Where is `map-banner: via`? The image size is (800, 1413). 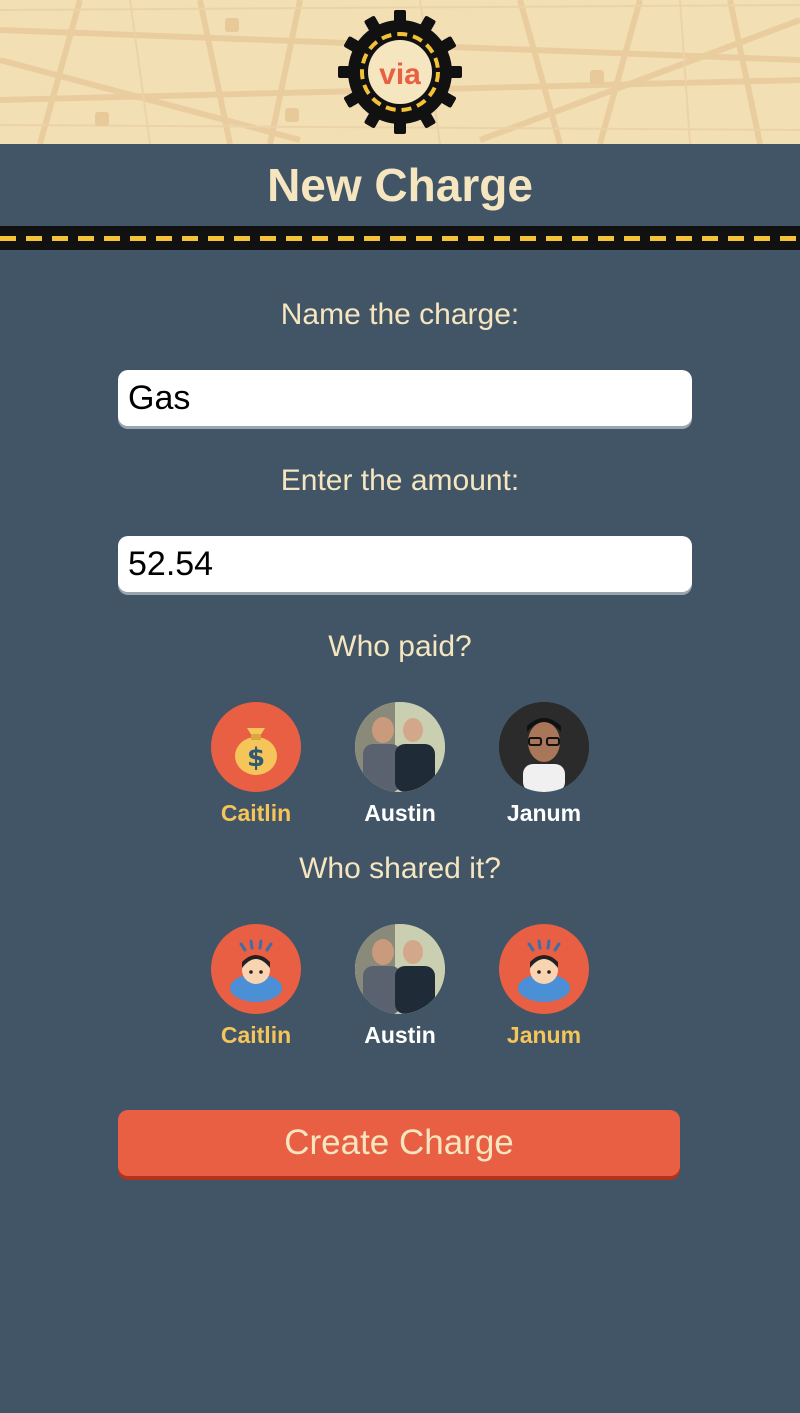 map-banner: via is located at coordinates (400, 72).